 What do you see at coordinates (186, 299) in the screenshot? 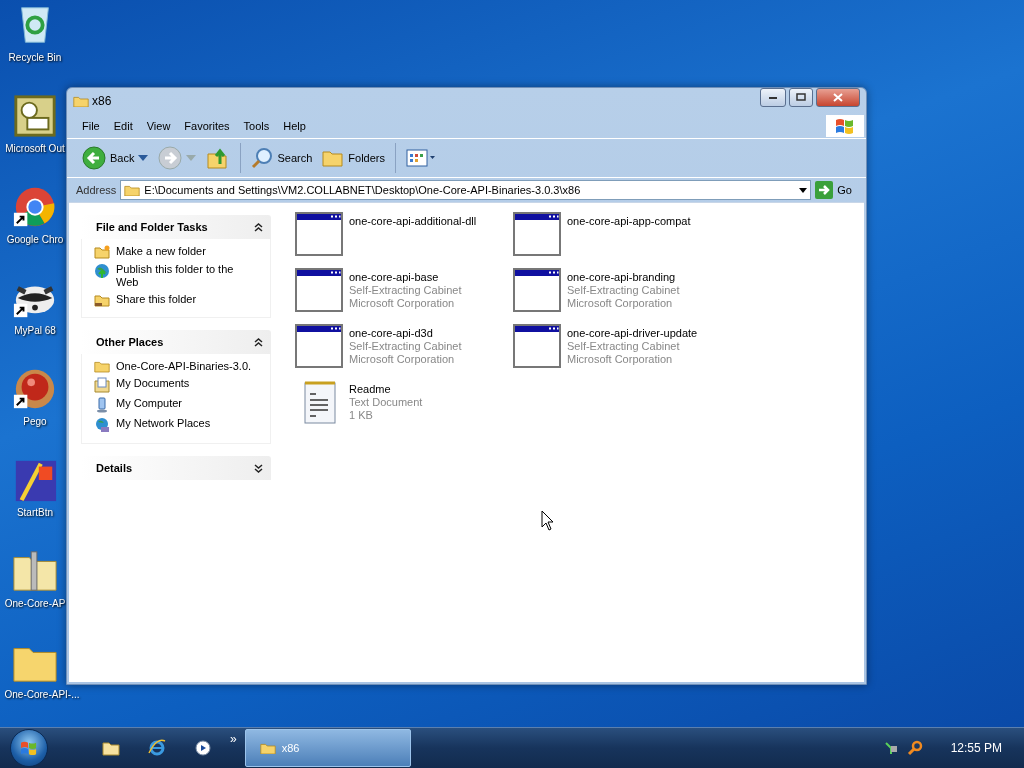
I see `task-link: Share this folder` at bounding box center [186, 299].